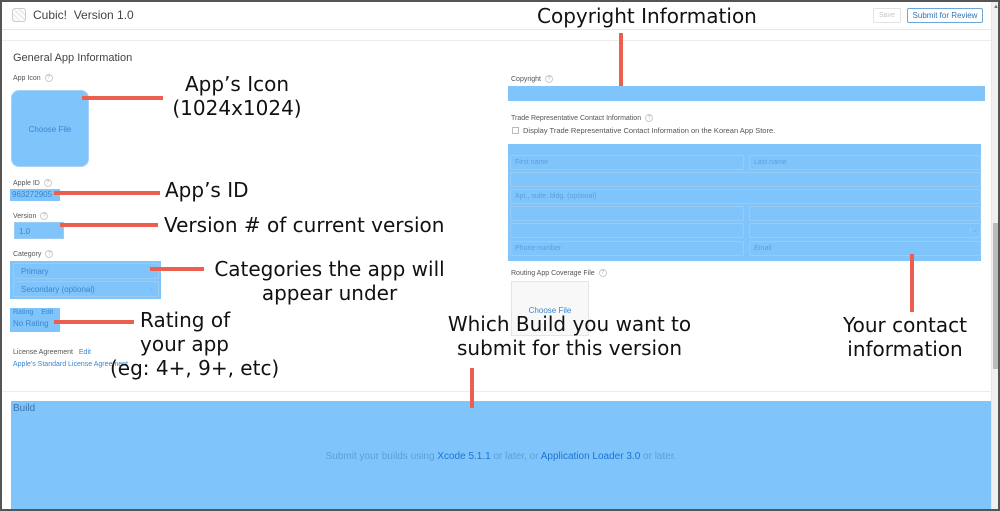 The height and width of the screenshot is (511, 1000). I want to click on annotation-rating: Rating of your app (eg: 4+, 9+, etc), so click(194, 344).